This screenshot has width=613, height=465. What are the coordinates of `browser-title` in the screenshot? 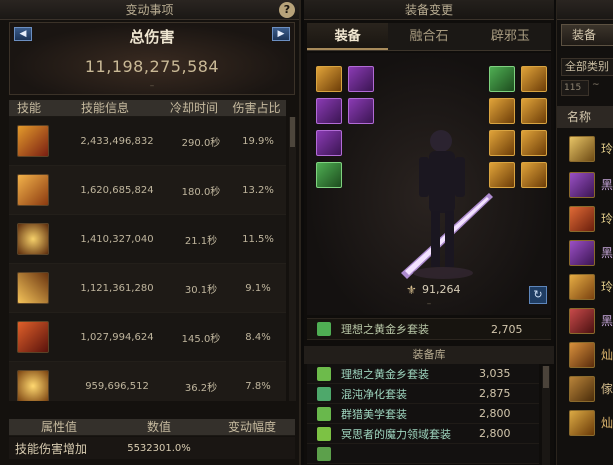 It's located at (585, 10).